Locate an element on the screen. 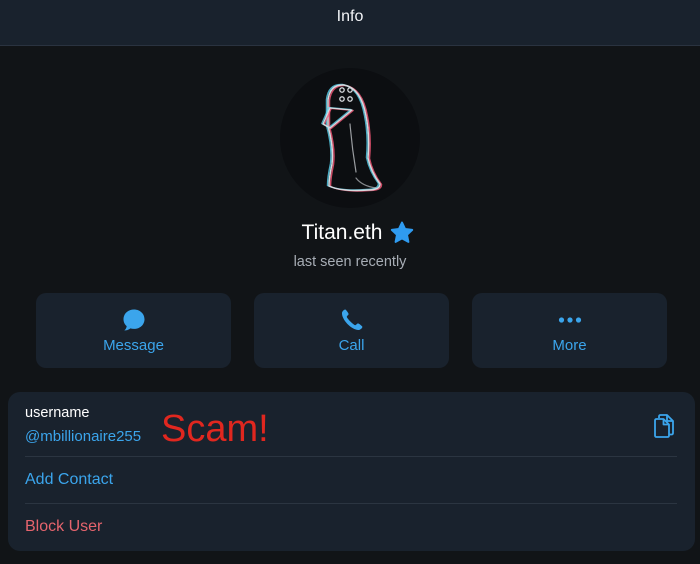 The height and width of the screenshot is (564, 700). call-button: Call is located at coordinates (351, 330).